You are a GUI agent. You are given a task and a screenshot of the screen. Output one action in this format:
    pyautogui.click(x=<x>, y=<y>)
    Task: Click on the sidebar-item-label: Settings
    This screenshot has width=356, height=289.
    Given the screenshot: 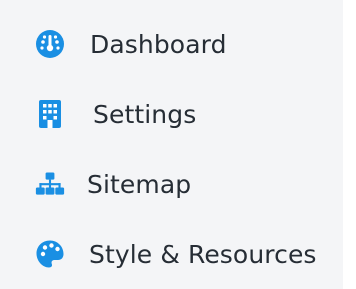 What is the action you would take?
    pyautogui.click(x=145, y=114)
    